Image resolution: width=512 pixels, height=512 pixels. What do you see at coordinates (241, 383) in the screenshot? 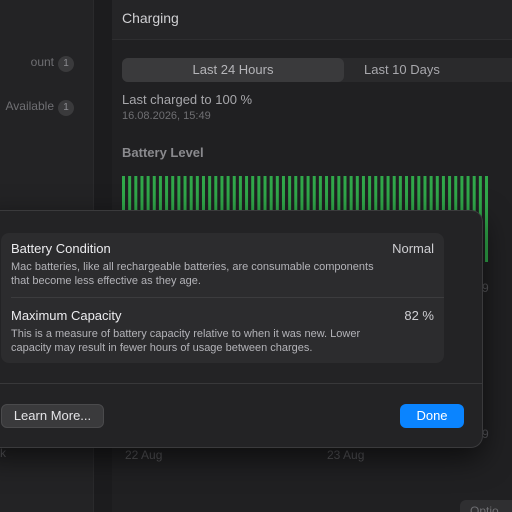
I see `sheet-divider` at bounding box center [241, 383].